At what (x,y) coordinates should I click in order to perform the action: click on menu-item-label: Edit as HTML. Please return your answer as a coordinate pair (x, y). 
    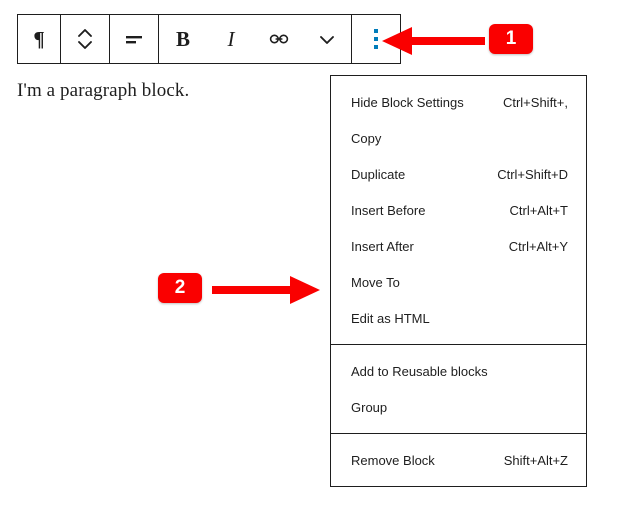
    Looking at the image, I should click on (390, 318).